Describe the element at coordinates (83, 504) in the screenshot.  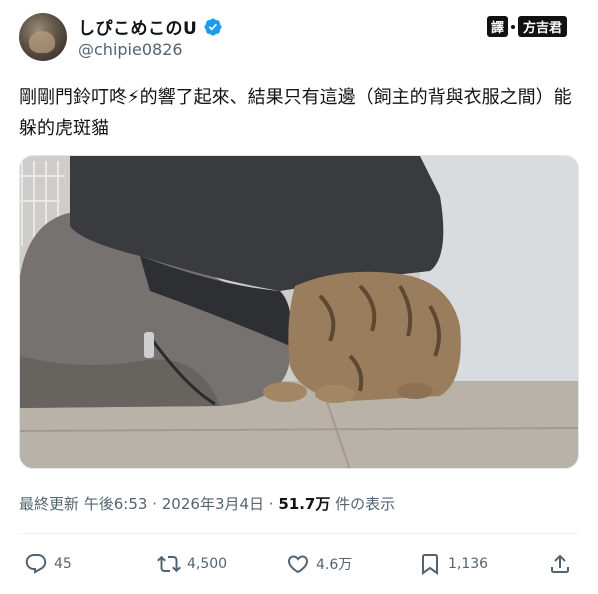
I see `post-time: 最終更新 午後6:53` at that location.